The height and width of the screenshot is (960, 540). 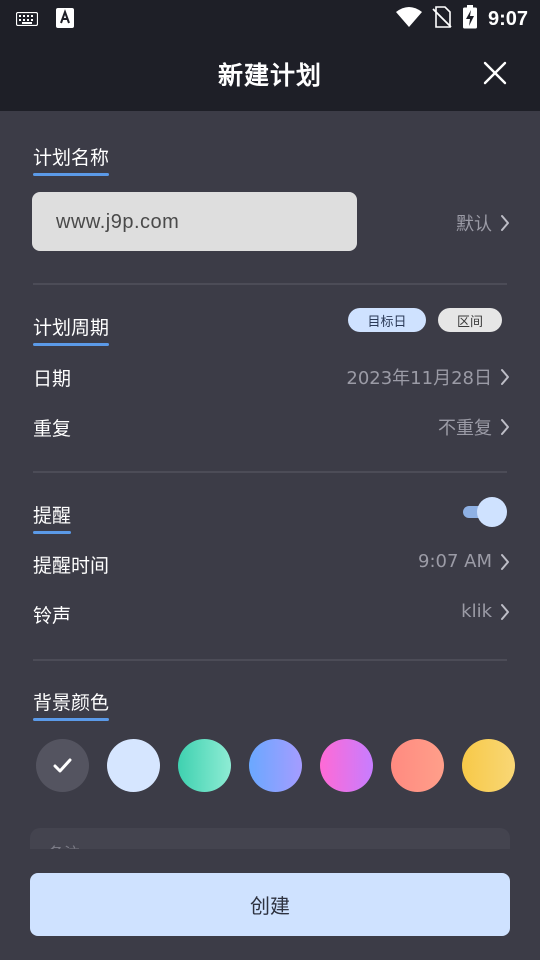 I want to click on color-swatch-teal, so click(x=204, y=765).